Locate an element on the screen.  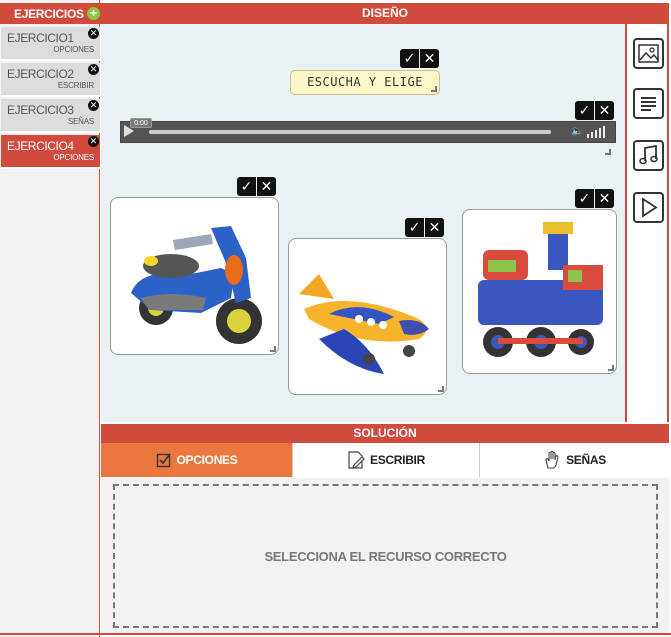
add-image-button is located at coordinates (648, 53).